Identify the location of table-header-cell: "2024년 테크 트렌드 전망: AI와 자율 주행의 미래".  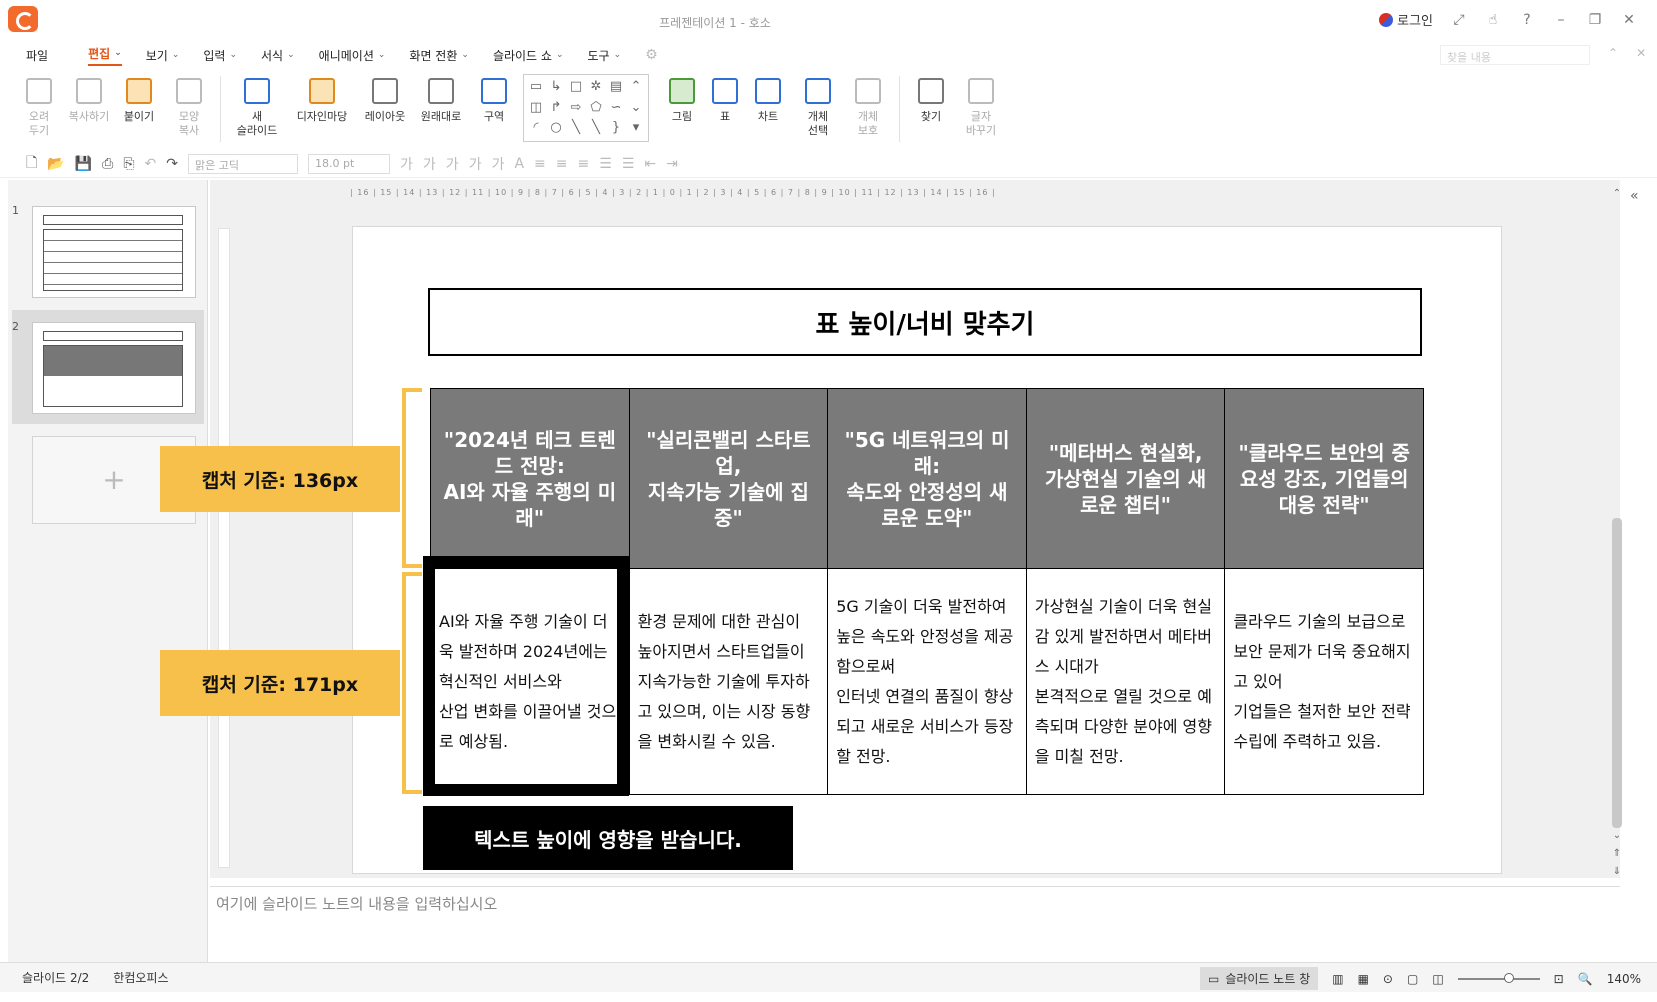
(530, 478).